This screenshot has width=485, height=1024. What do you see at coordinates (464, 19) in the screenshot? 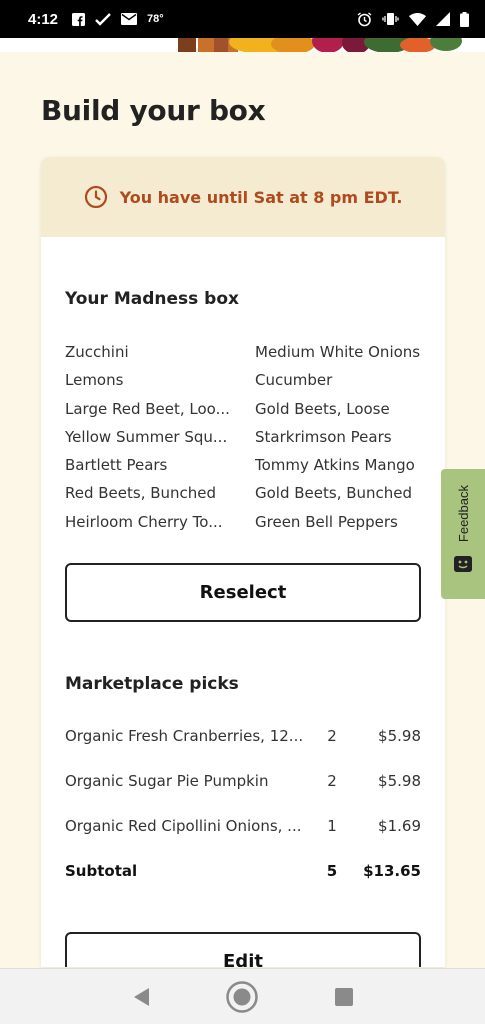
I see `battery-icon` at bounding box center [464, 19].